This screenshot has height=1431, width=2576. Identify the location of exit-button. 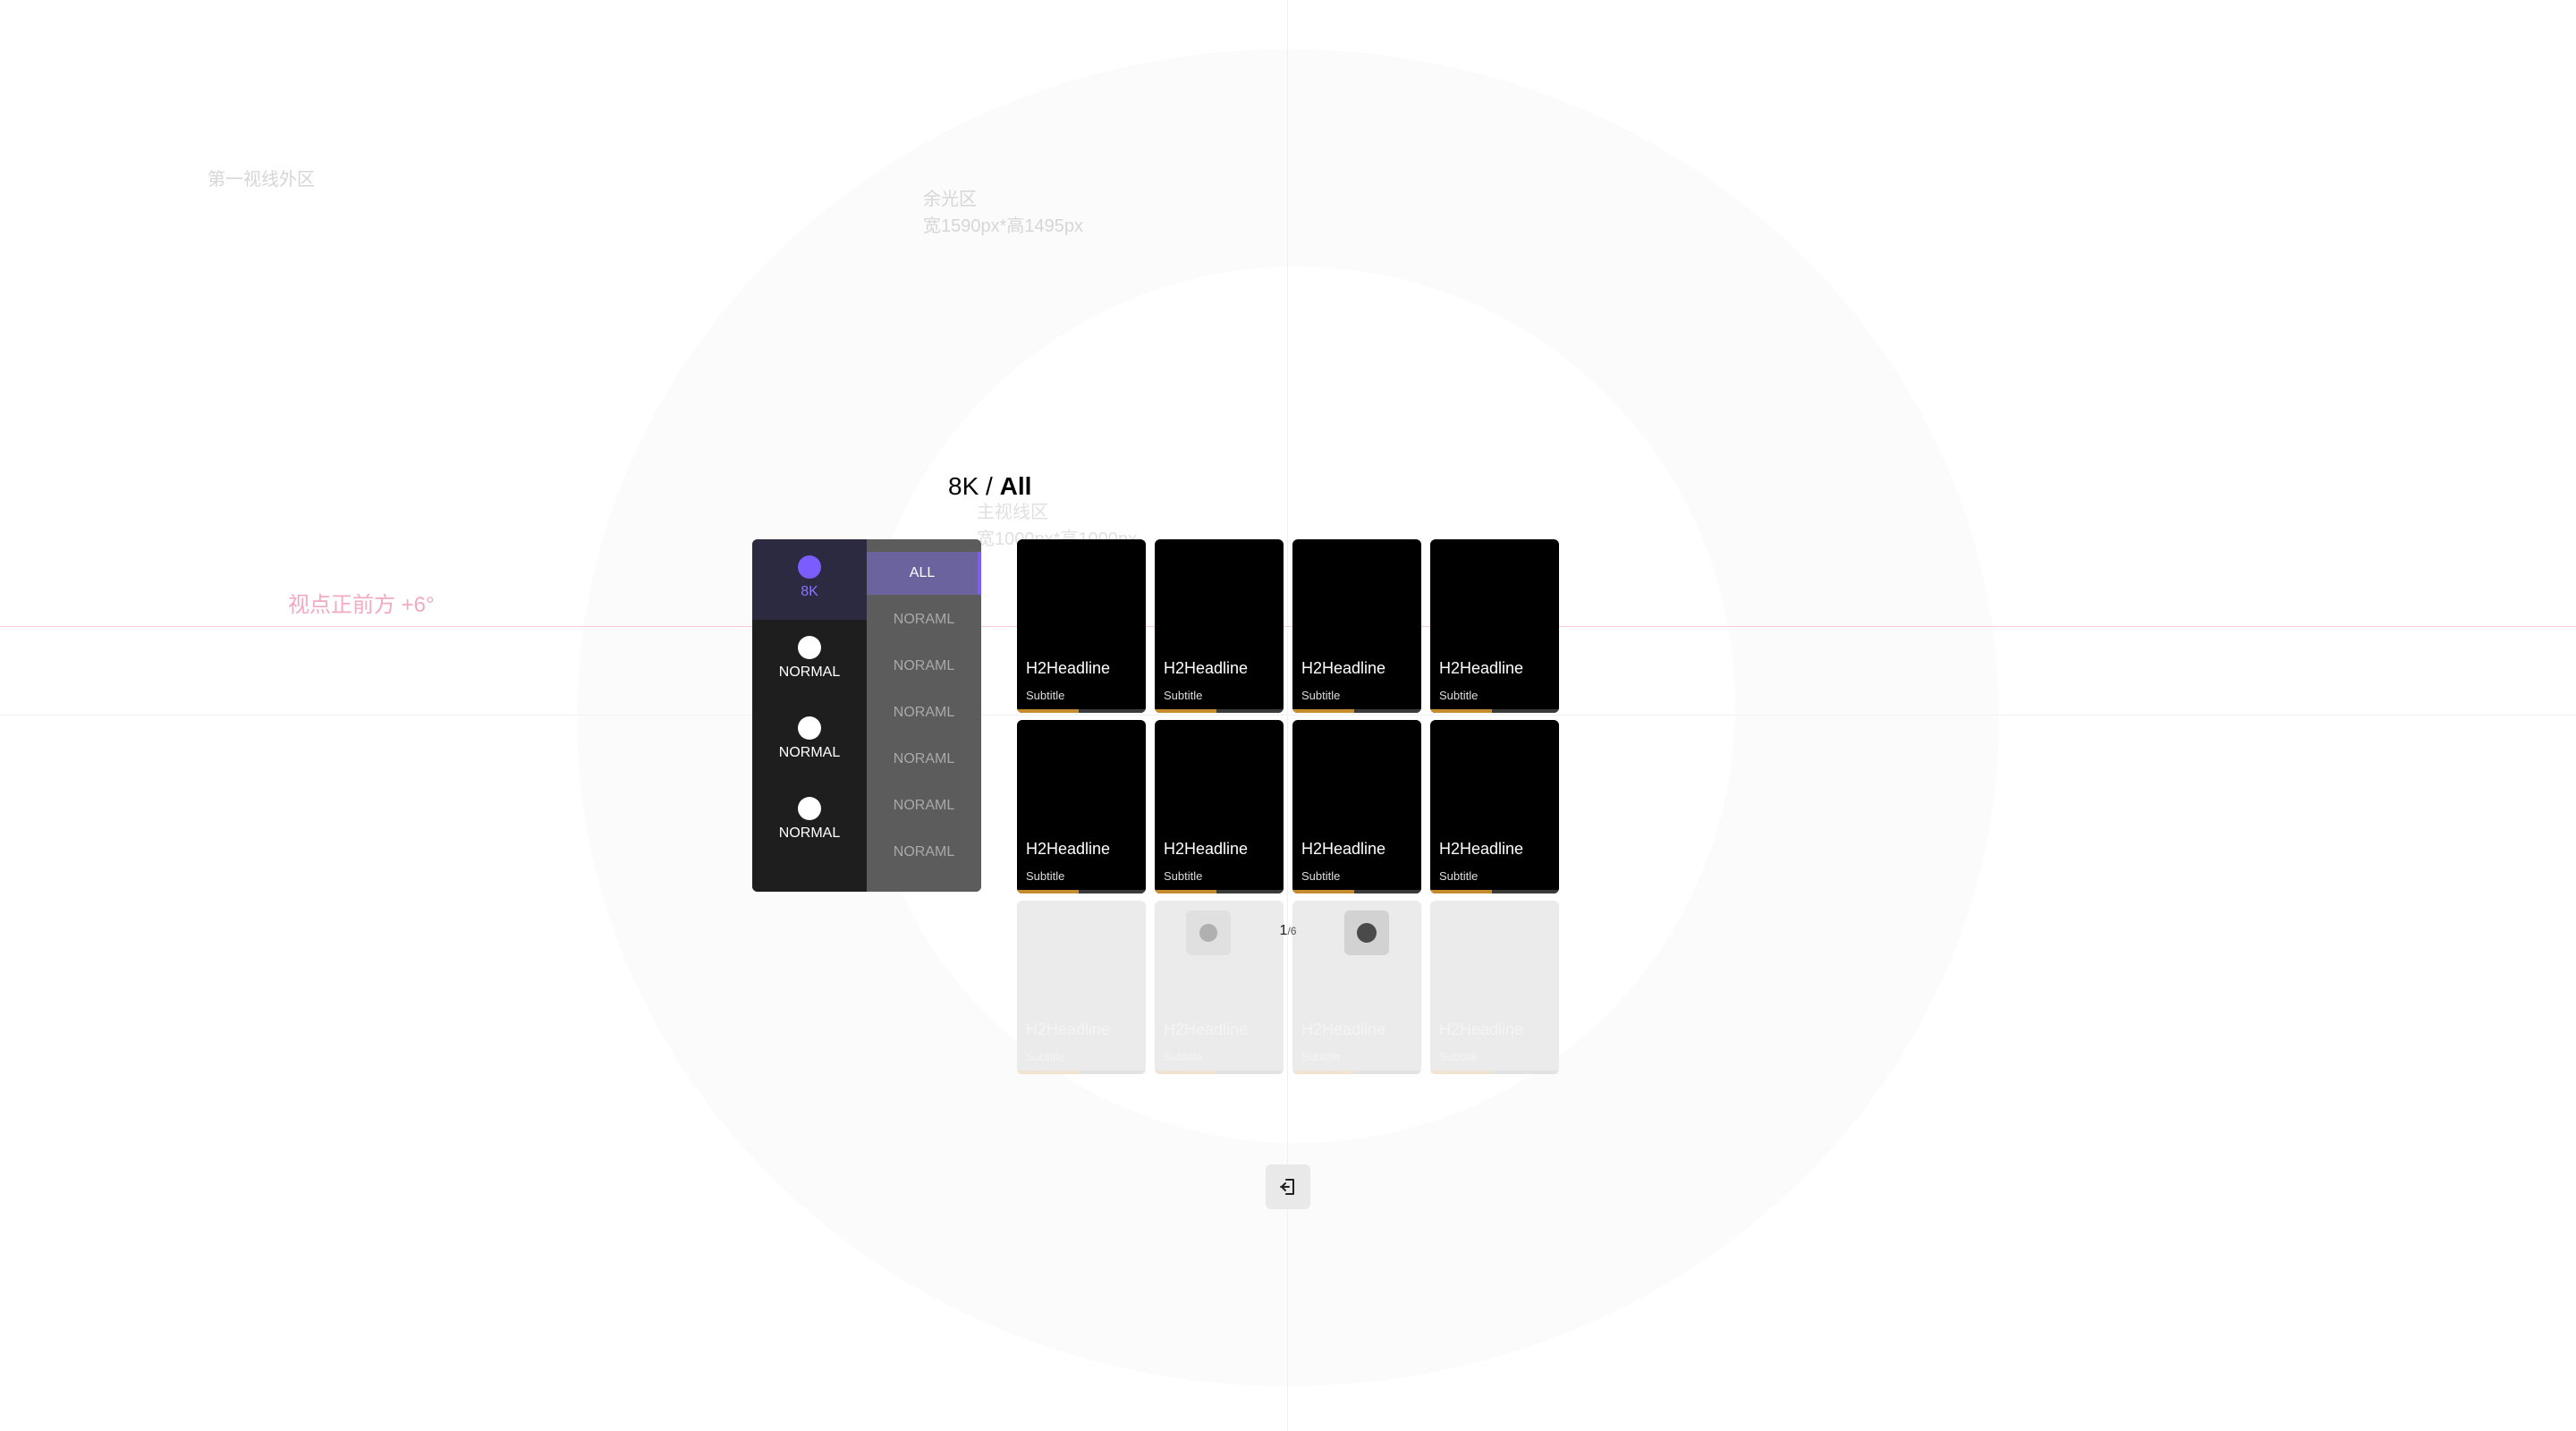
(1288, 1187).